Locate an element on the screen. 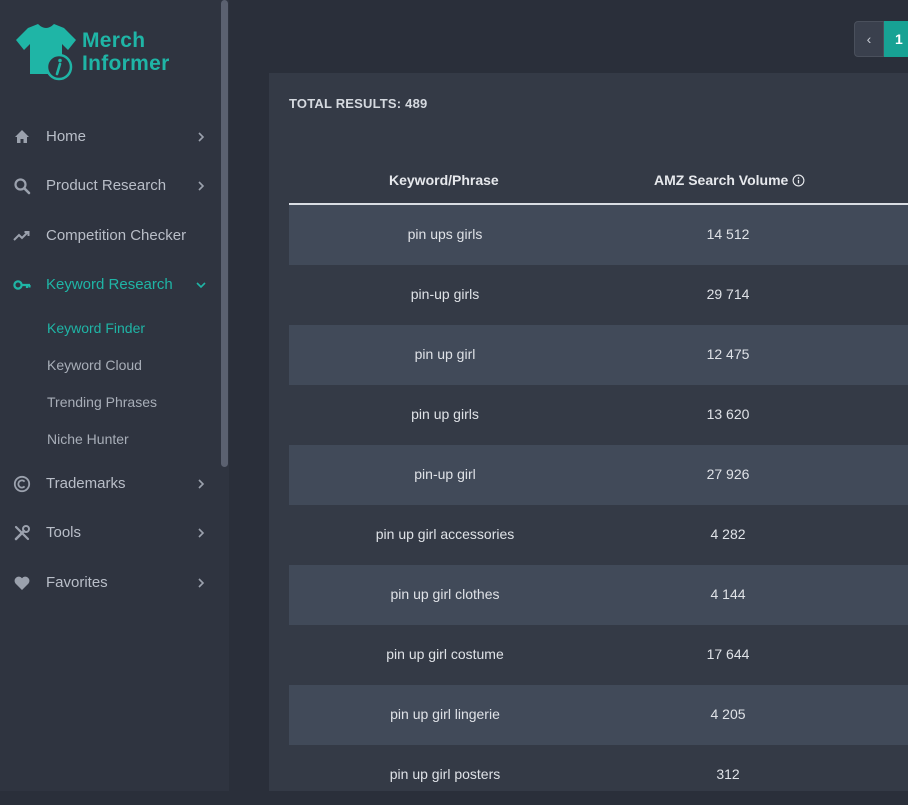  key-icon is located at coordinates (22, 285).